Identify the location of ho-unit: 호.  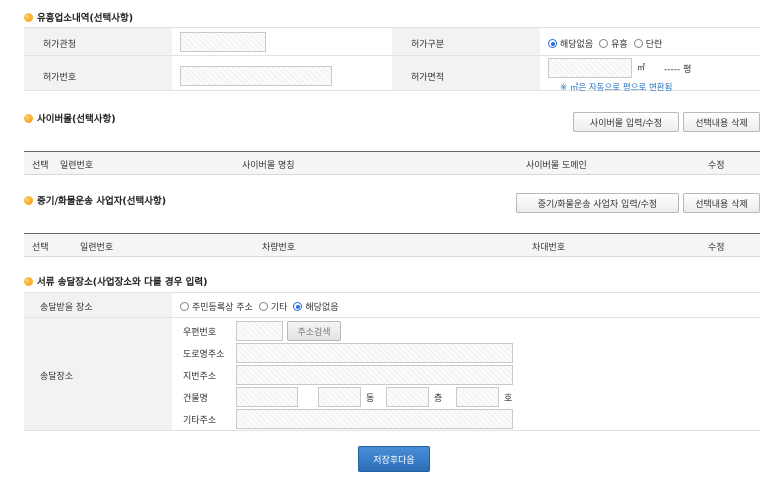
(508, 399).